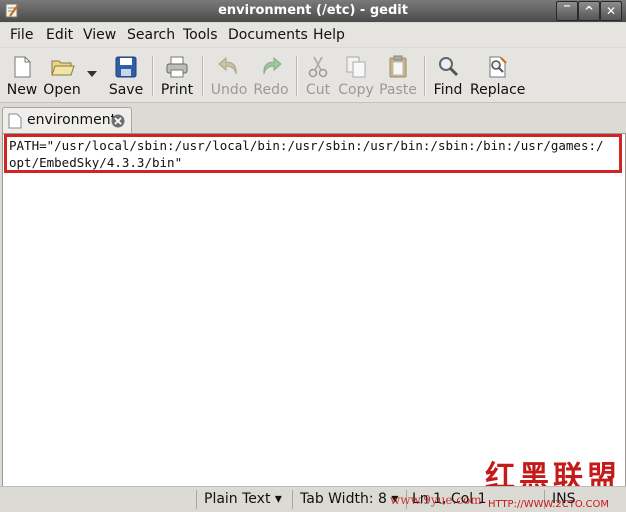  What do you see at coordinates (59, 35) in the screenshot?
I see `menu-edit: Edit` at bounding box center [59, 35].